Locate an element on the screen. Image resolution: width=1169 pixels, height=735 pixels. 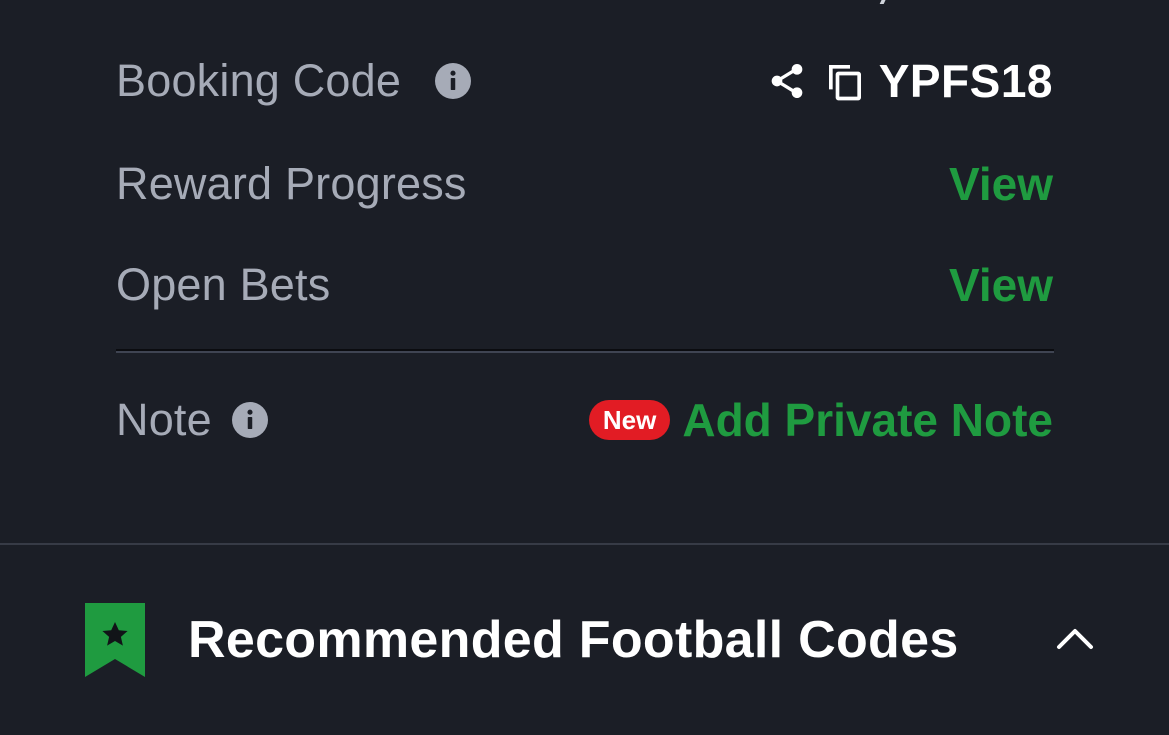
section-divider is located at coordinates (585, 351).